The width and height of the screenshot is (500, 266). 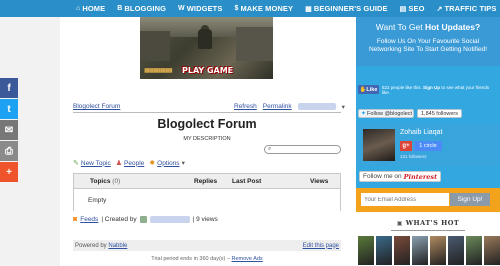 I want to click on twitter-share-button: t, so click(x=9, y=109).